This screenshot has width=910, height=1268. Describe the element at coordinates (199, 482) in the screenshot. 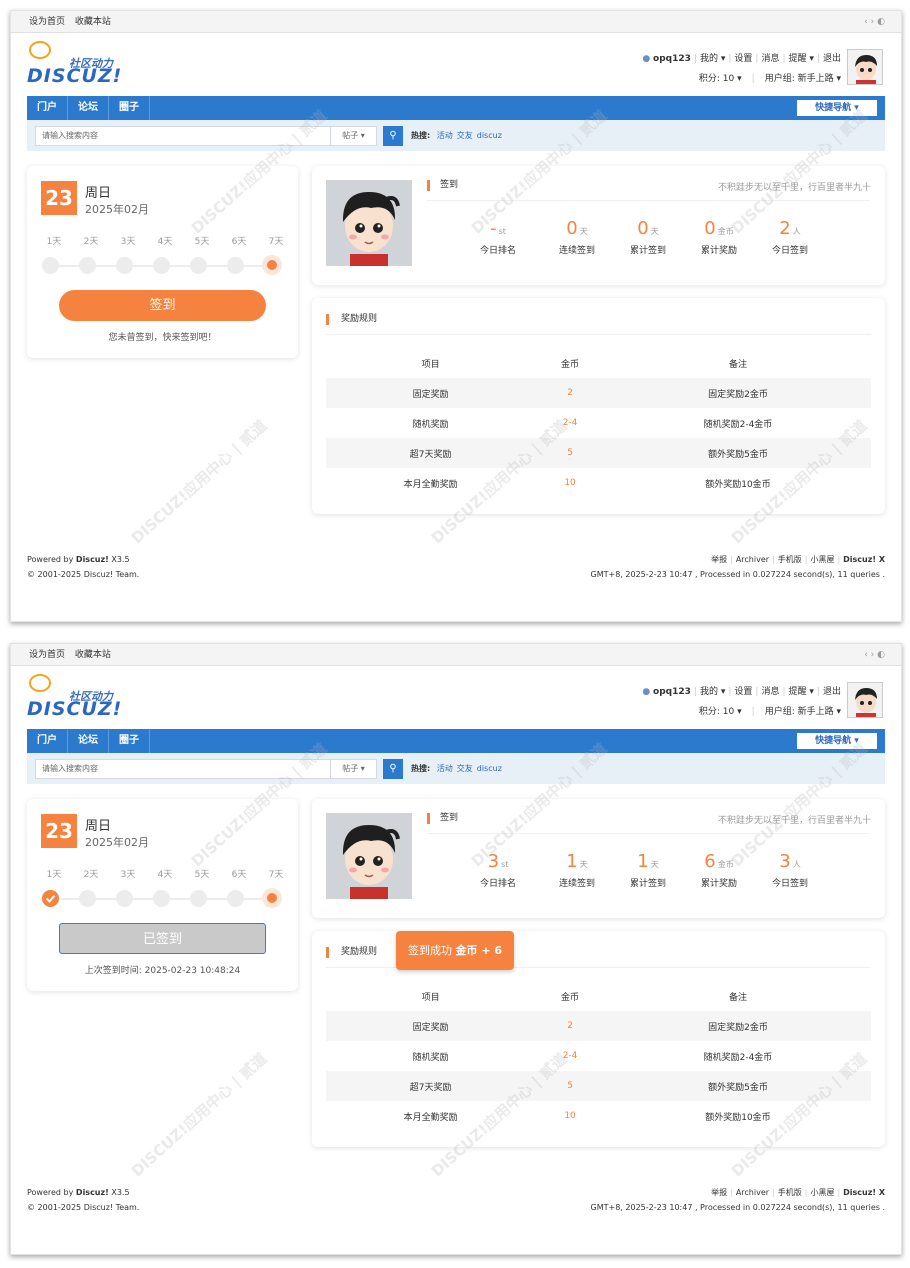

I see `watermark: DISCUZ!应用中心 | 贰道` at that location.